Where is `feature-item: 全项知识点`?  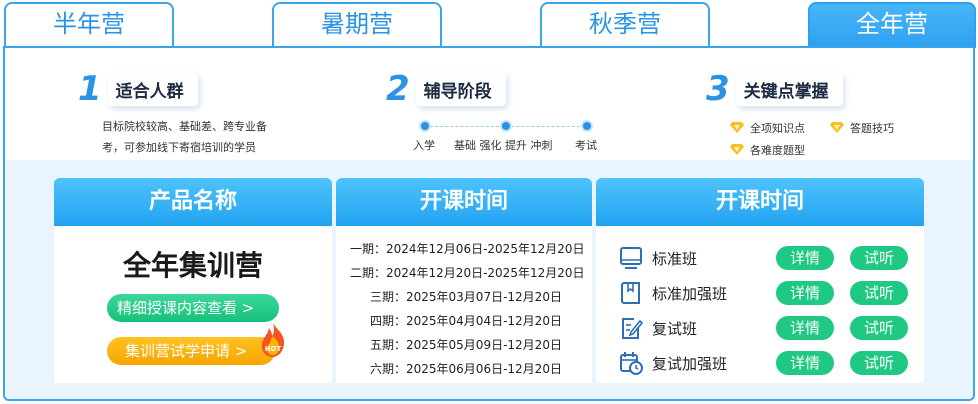
feature-item: 全项知识点 is located at coordinates (767, 128).